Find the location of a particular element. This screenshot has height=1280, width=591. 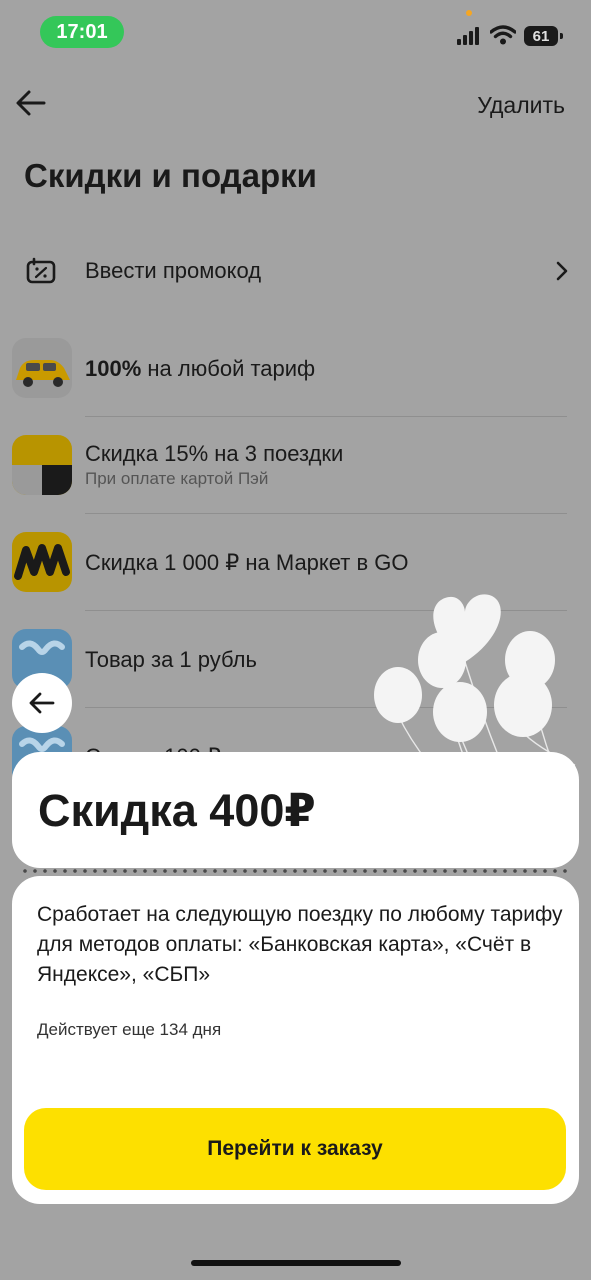

list-item-title: 100% на любой тариф is located at coordinates (200, 368).